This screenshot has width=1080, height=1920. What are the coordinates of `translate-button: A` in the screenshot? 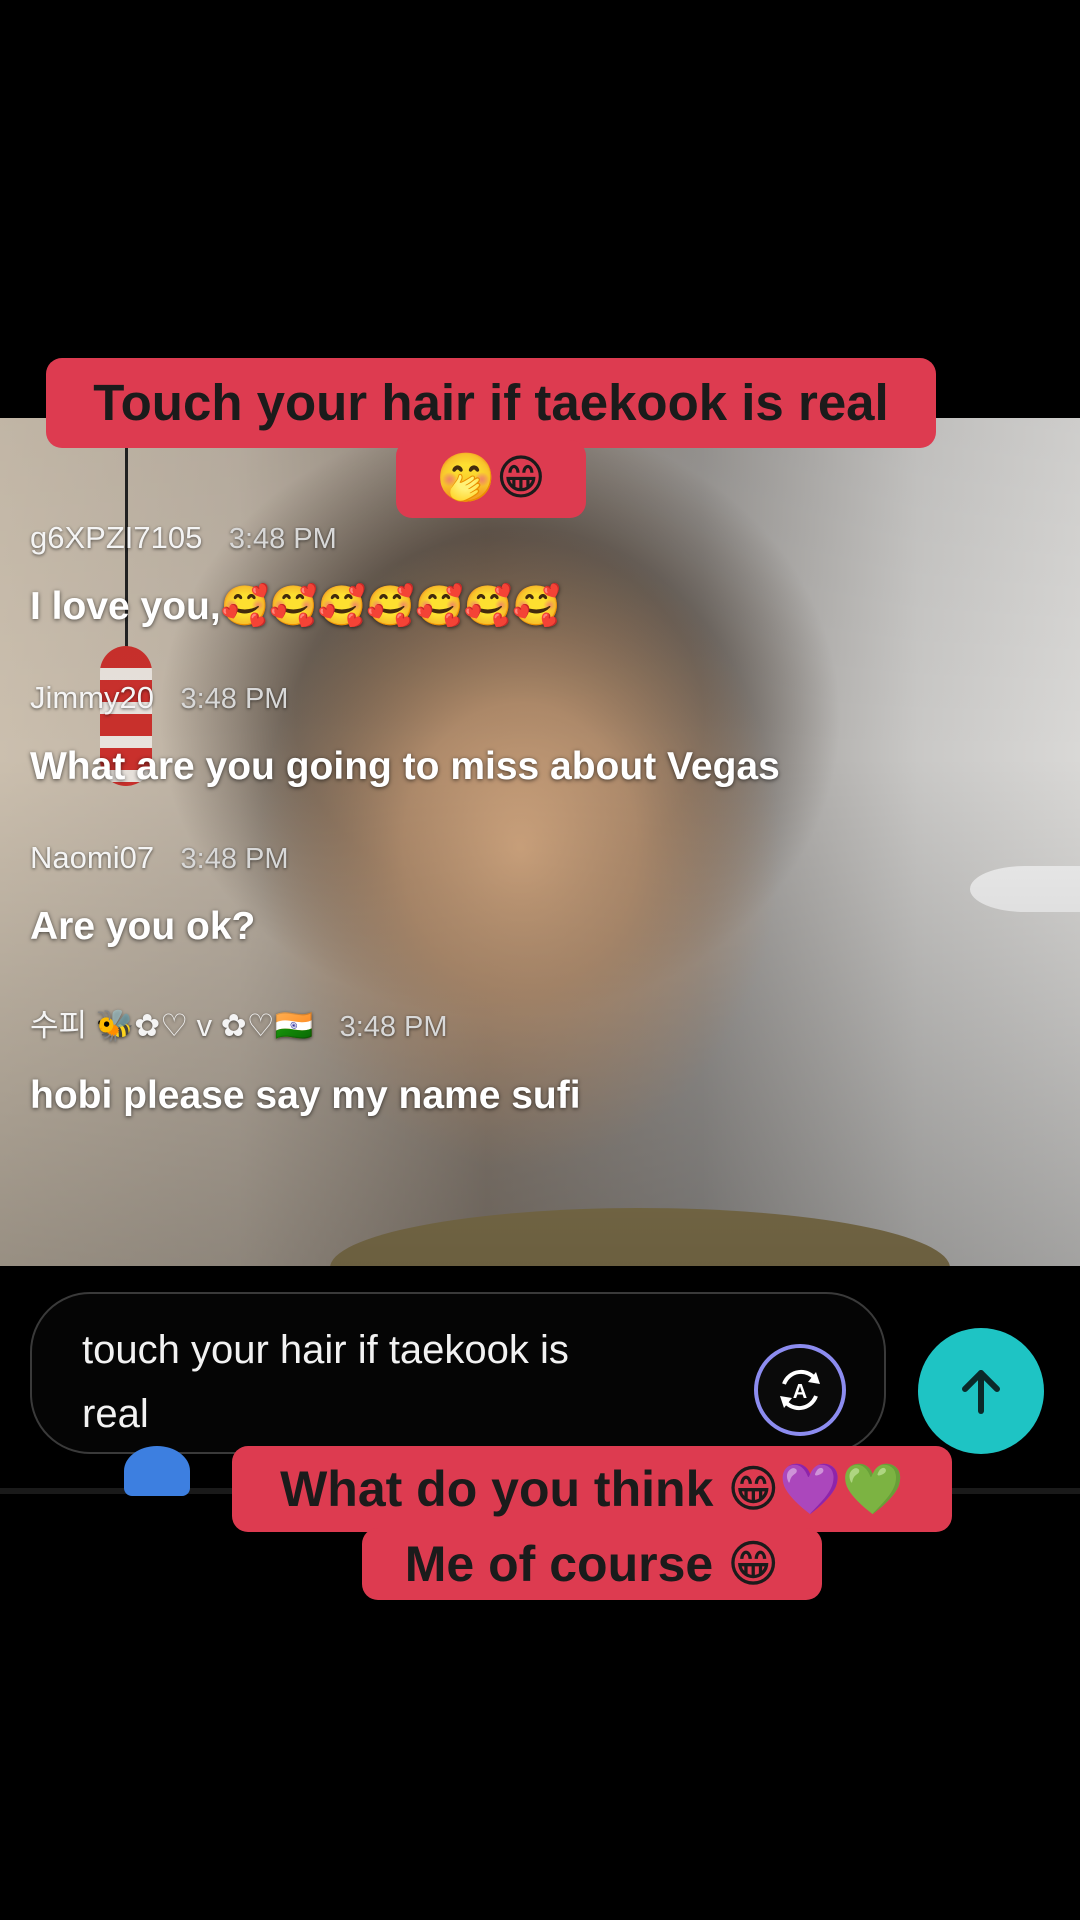 It's located at (800, 1390).